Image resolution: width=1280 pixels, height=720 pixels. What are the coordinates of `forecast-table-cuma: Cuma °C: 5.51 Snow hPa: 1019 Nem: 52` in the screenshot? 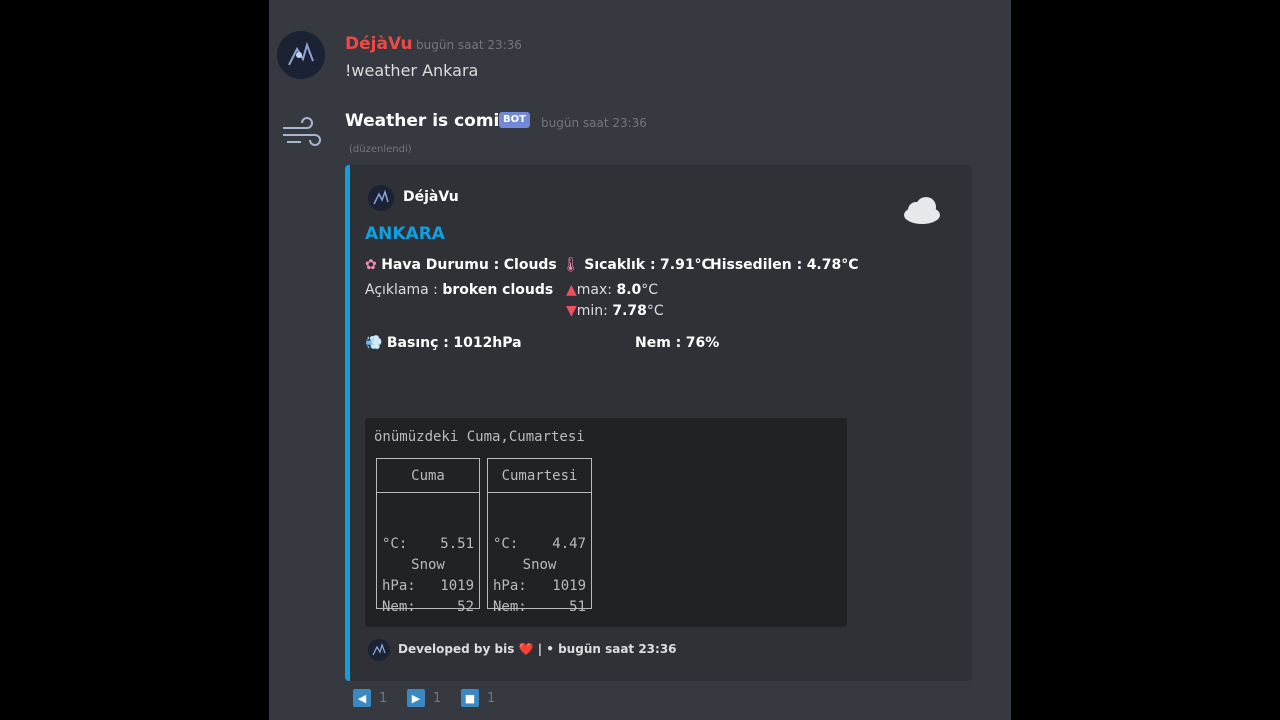 It's located at (428, 536).